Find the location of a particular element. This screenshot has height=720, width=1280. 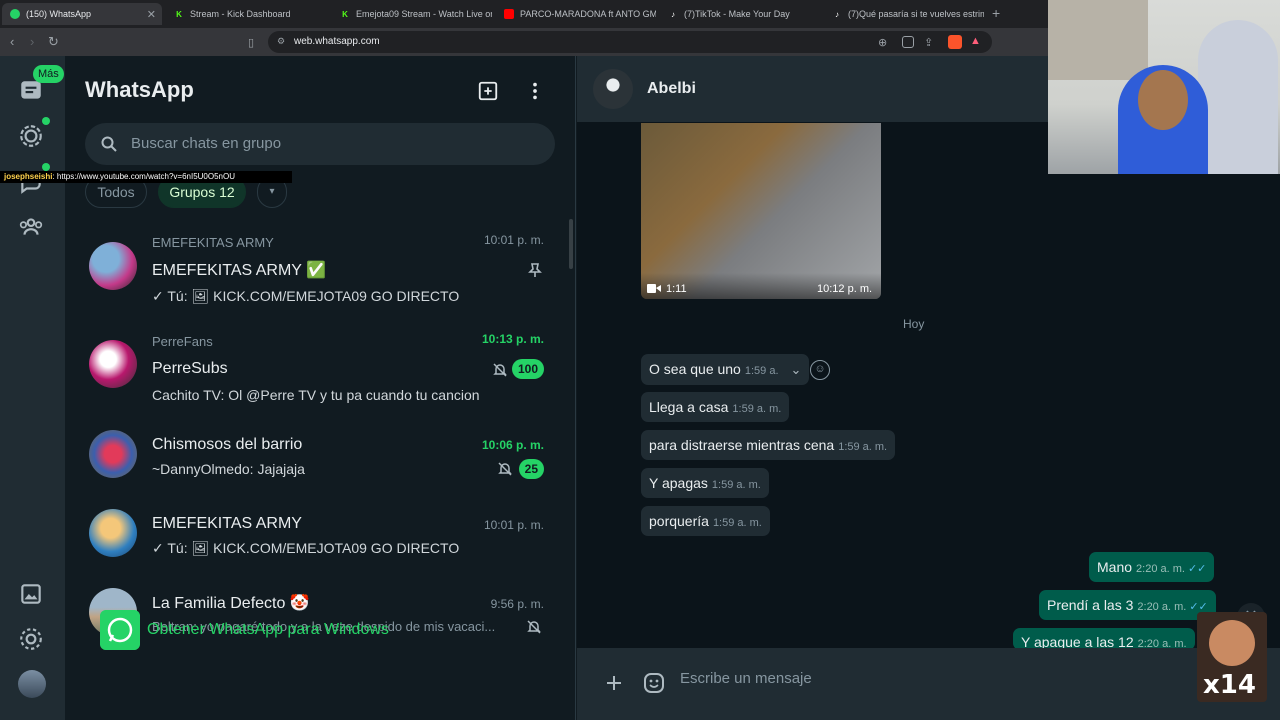

new-chat-icon is located at coordinates (488, 91).